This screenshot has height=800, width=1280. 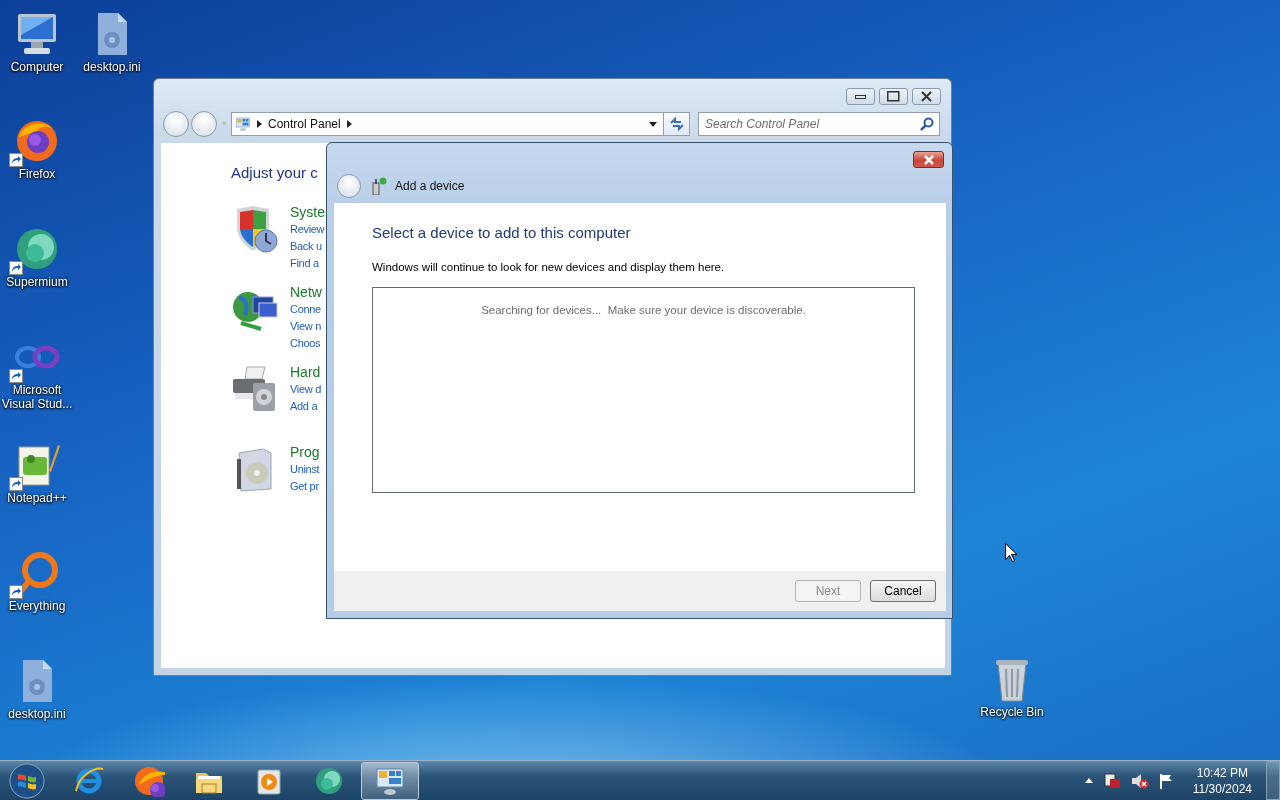 I want to click on task-link: Add a, so click(x=306, y=406).